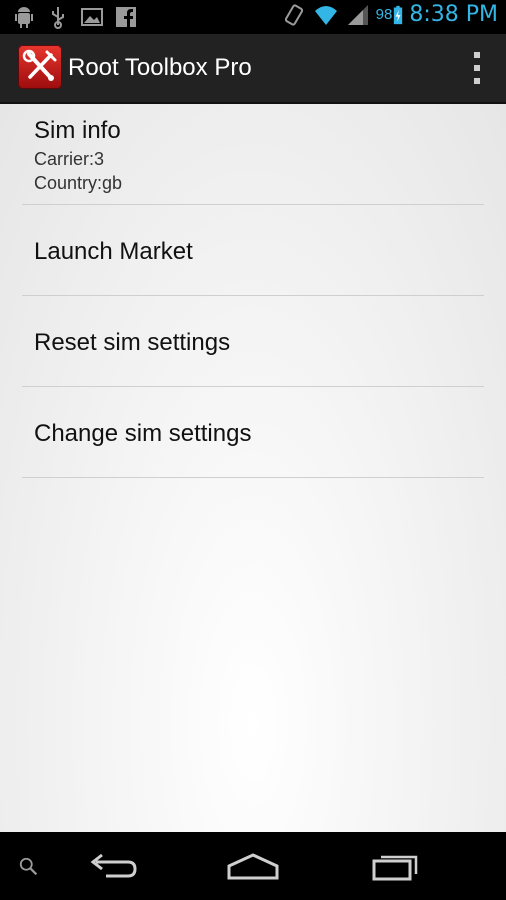 The width and height of the screenshot is (506, 900). Describe the element at coordinates (253, 69) in the screenshot. I see `action-bar: Root Toolbox Pro` at that location.